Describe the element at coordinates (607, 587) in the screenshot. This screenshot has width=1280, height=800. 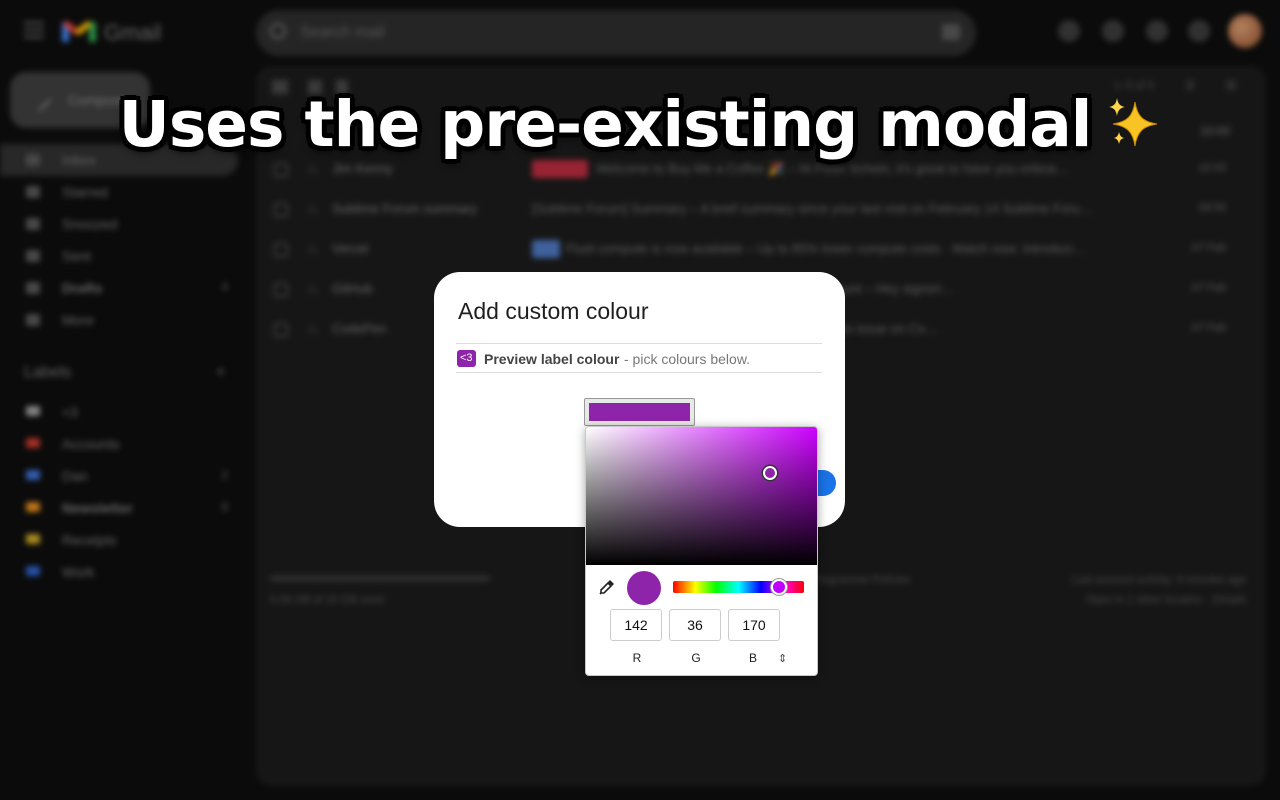
I see `eyedropper-icon` at that location.